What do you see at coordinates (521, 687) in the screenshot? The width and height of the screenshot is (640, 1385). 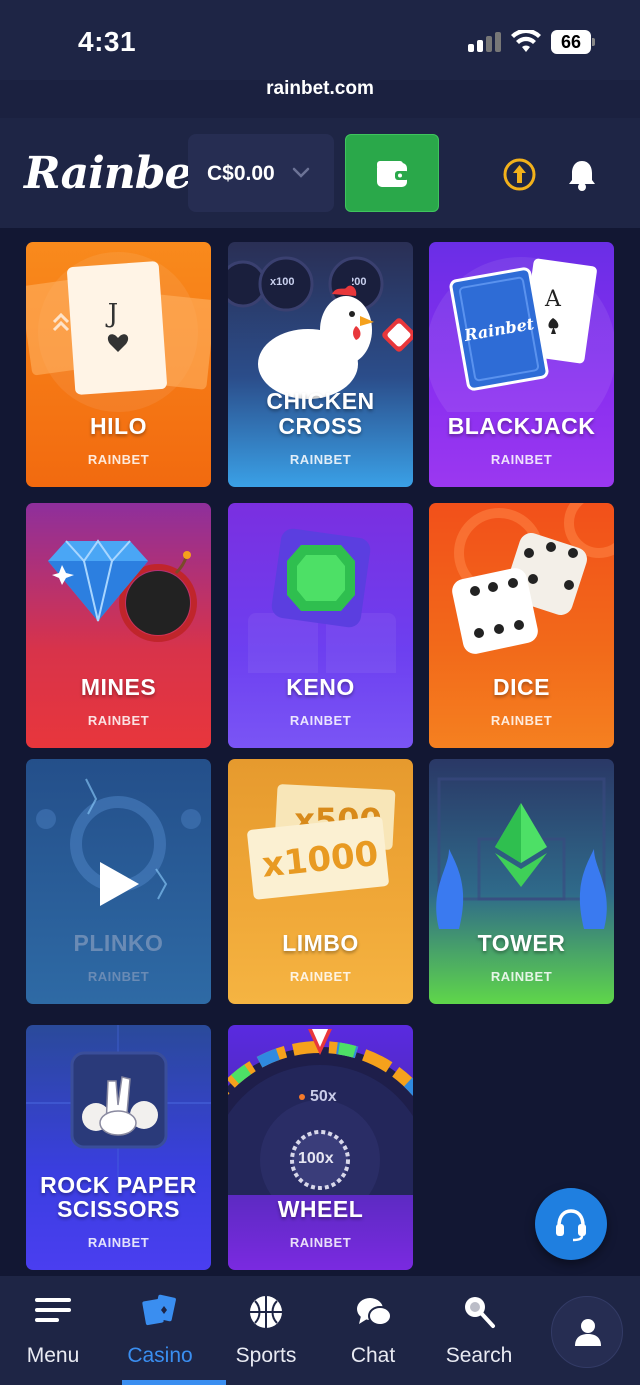 I see `game-title: DICE` at bounding box center [521, 687].